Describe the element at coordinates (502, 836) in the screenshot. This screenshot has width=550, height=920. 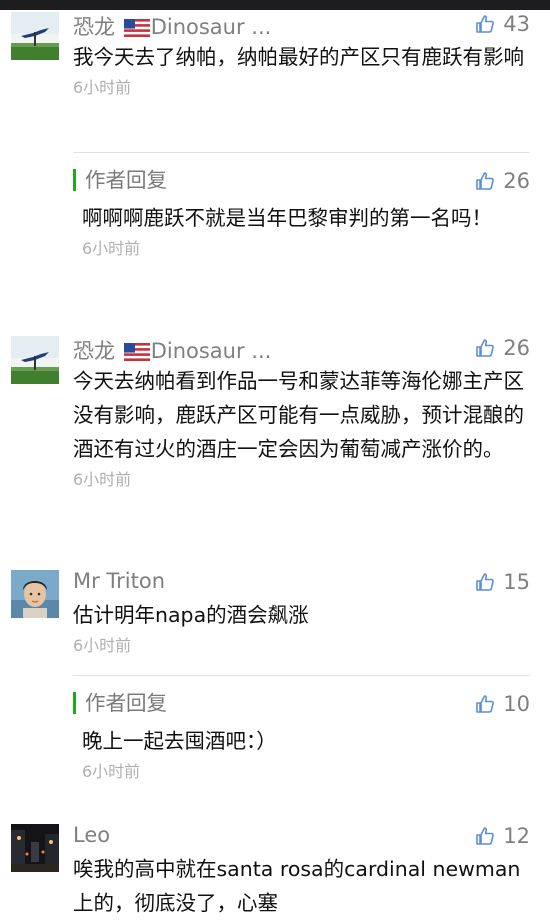
I see `like-button: 12` at that location.